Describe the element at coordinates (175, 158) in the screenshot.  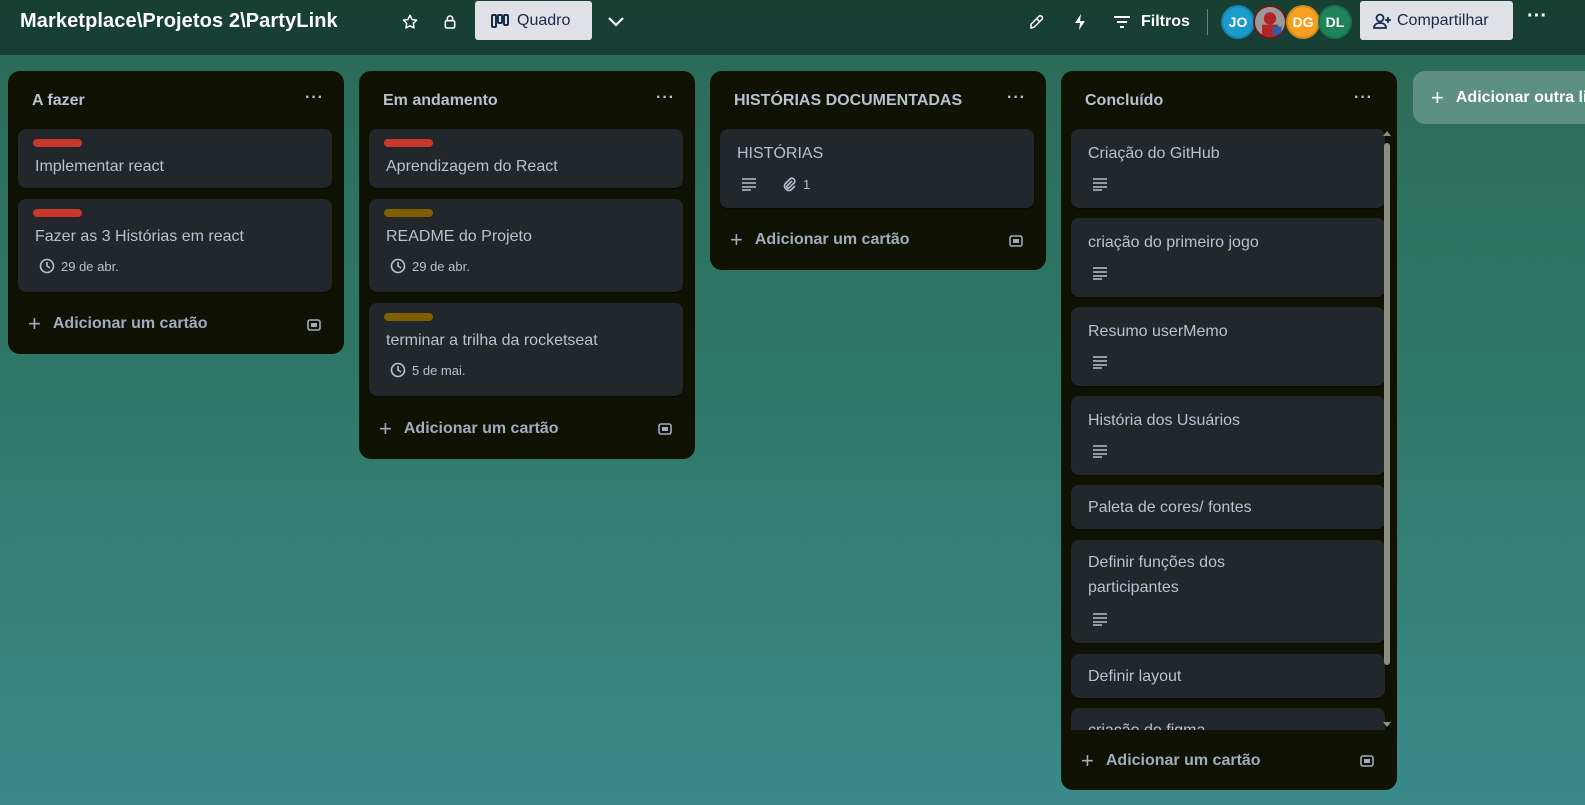
I see `card: Implementar react` at that location.